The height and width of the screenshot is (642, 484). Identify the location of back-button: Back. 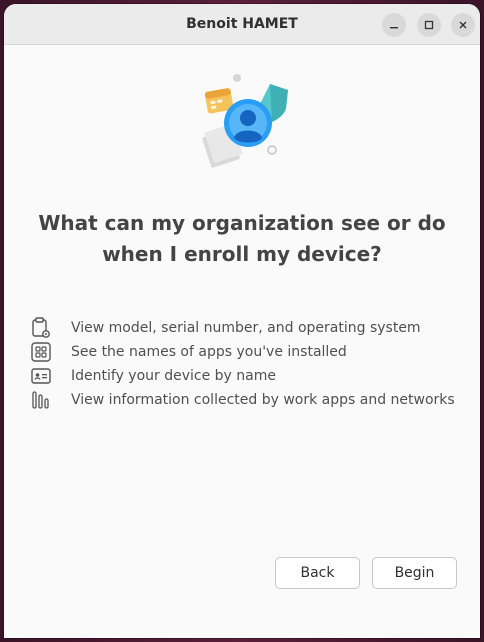
(317, 573).